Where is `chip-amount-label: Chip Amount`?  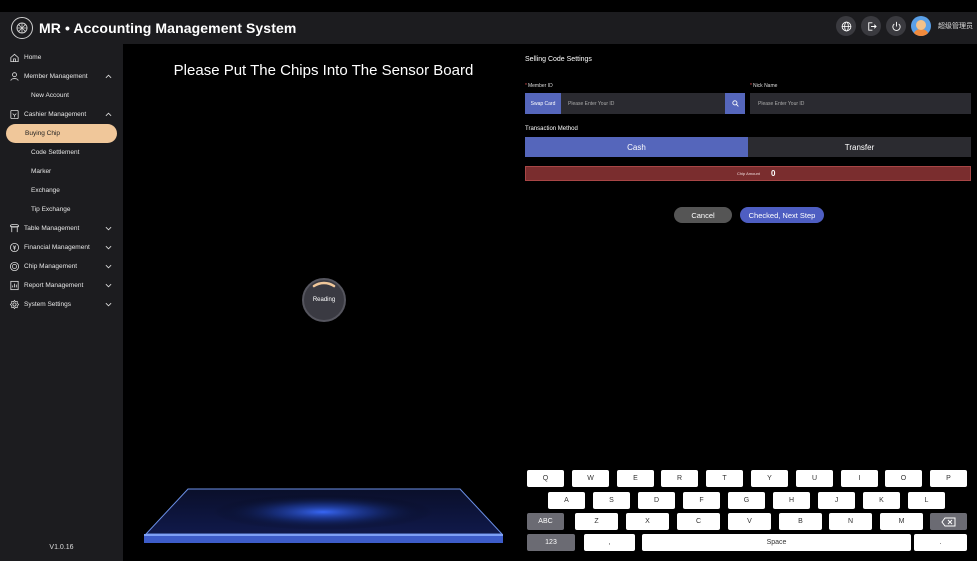 chip-amount-label: Chip Amount is located at coordinates (748, 173).